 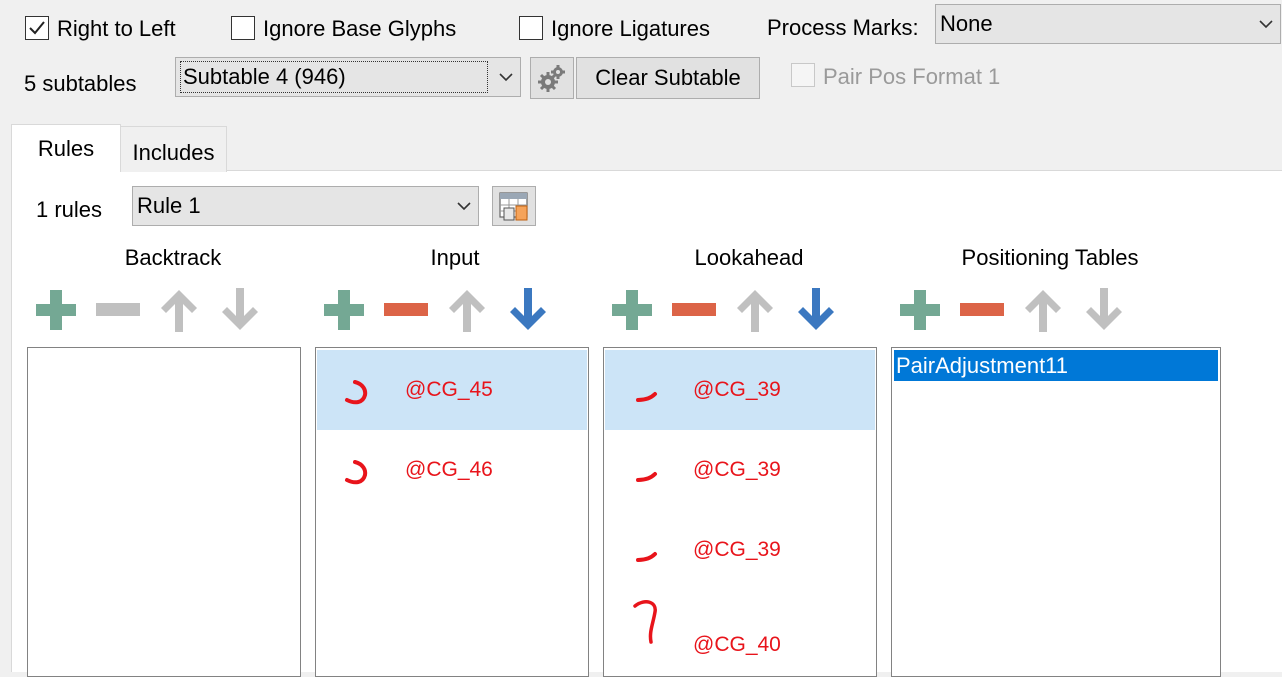 I want to click on list-item: @CG_40, so click(x=740, y=630).